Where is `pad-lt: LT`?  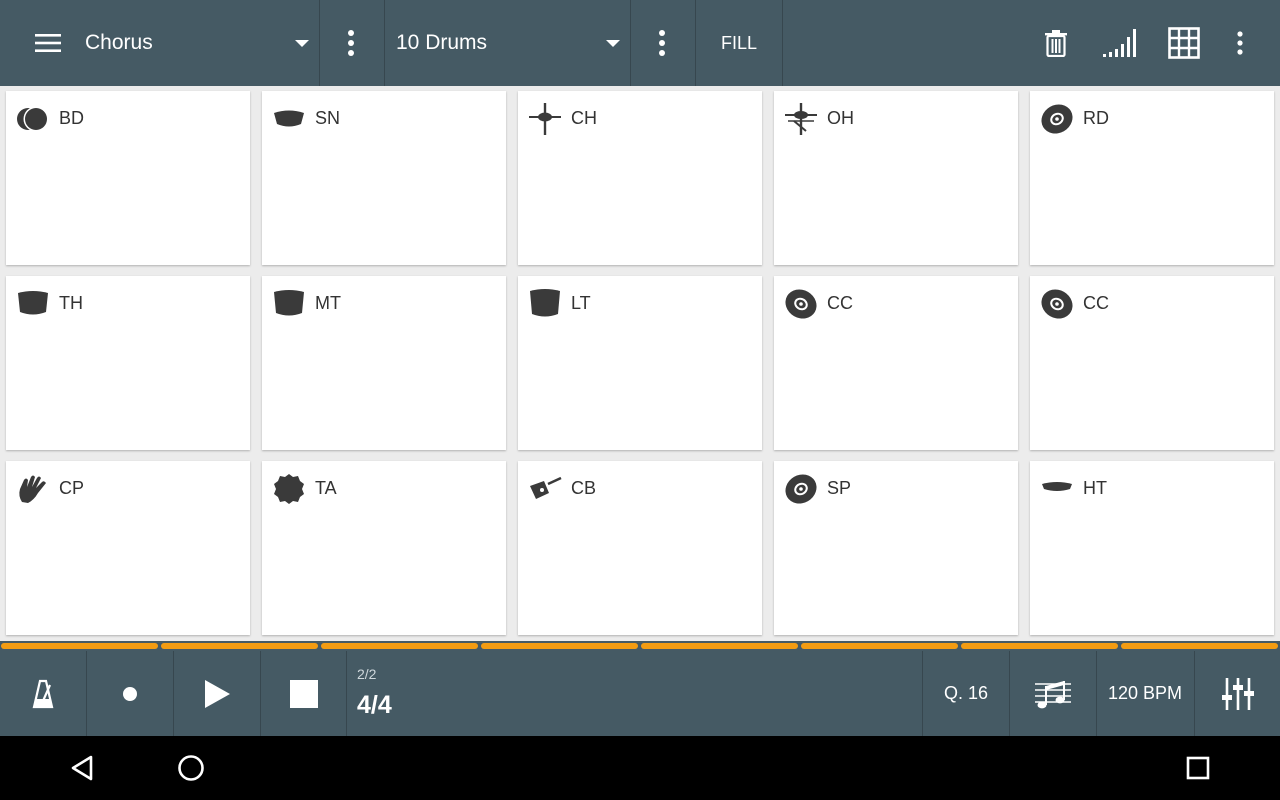
pad-lt: LT is located at coordinates (640, 363).